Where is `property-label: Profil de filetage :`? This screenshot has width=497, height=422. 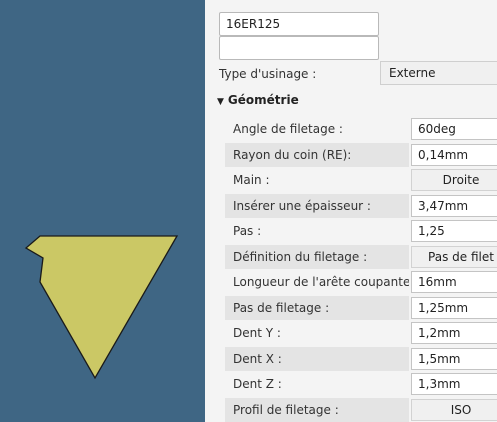 property-label: Profil de filetage : is located at coordinates (317, 410).